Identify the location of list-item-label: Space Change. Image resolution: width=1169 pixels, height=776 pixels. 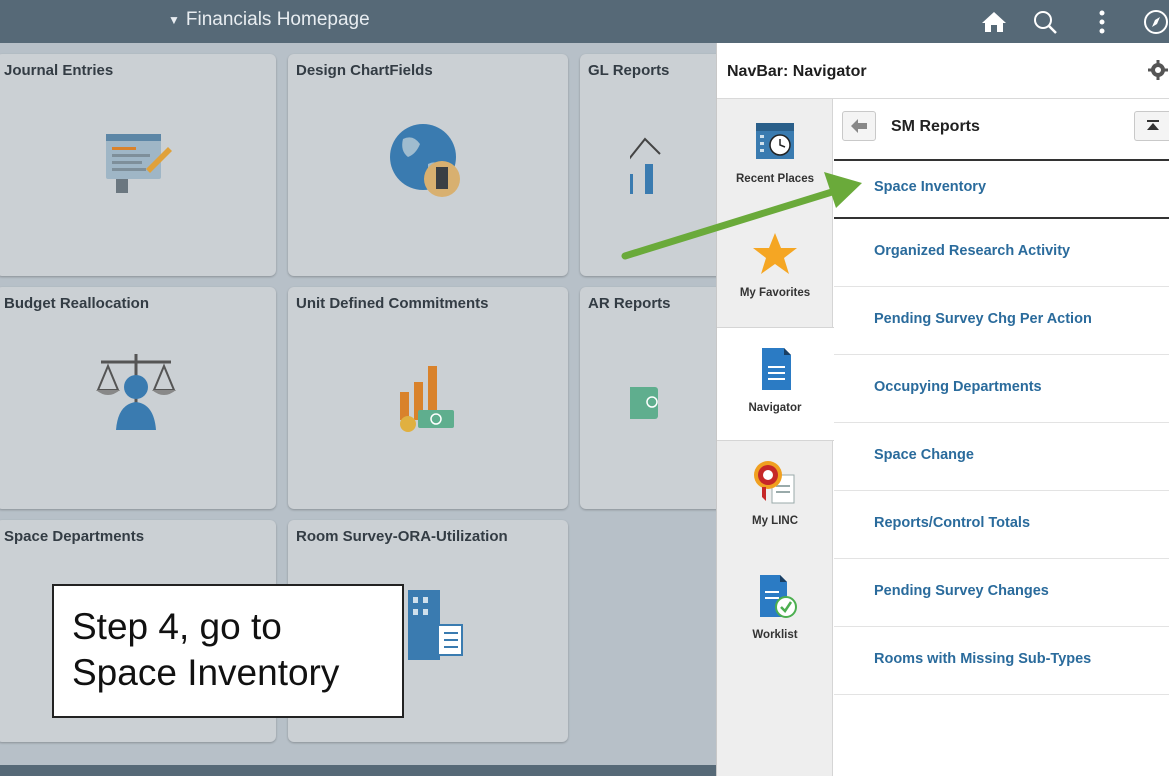
(924, 455).